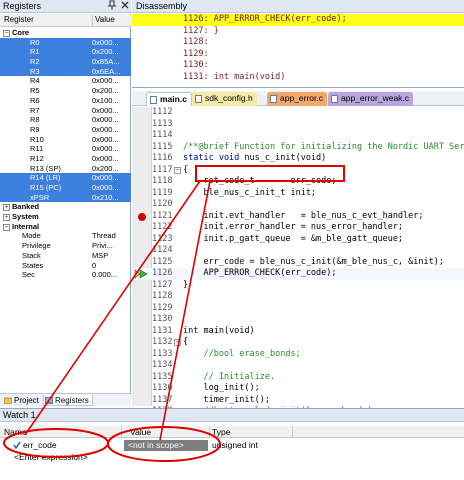 The height and width of the screenshot is (480, 464). I want to click on enter-expression-field: <Enter expression>, so click(51, 457).